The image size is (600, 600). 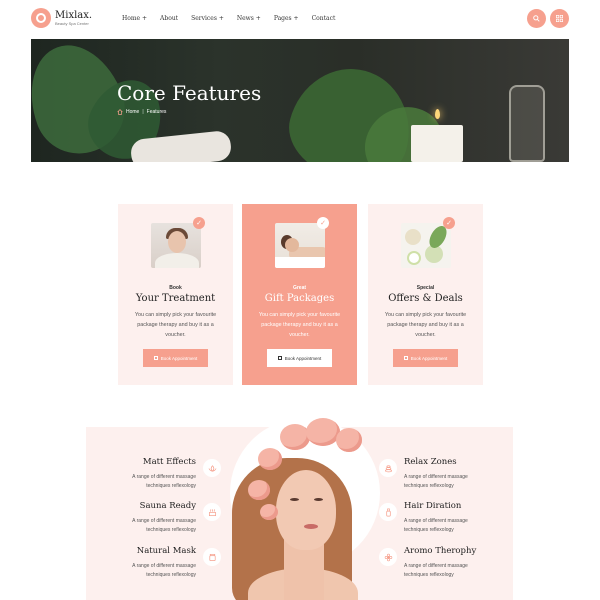 I want to click on bottle-decoration, so click(x=527, y=123).